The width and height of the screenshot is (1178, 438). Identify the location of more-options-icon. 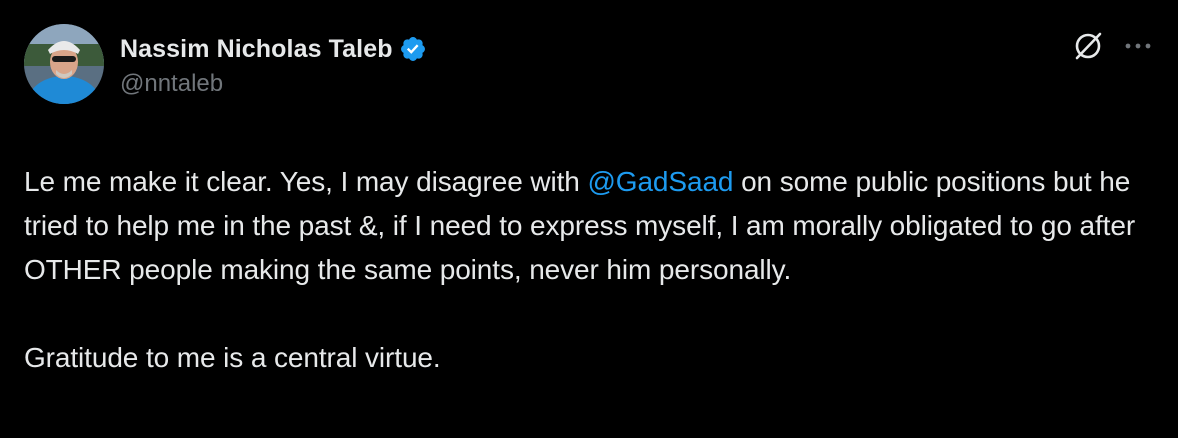
(1138, 46).